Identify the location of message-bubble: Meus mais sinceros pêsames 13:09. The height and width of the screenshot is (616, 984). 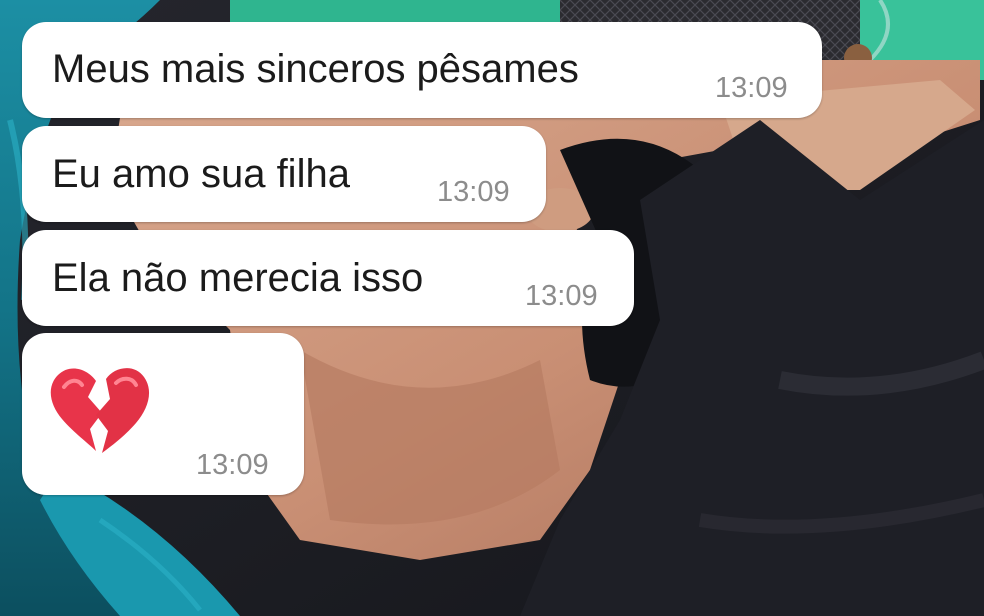
(422, 70).